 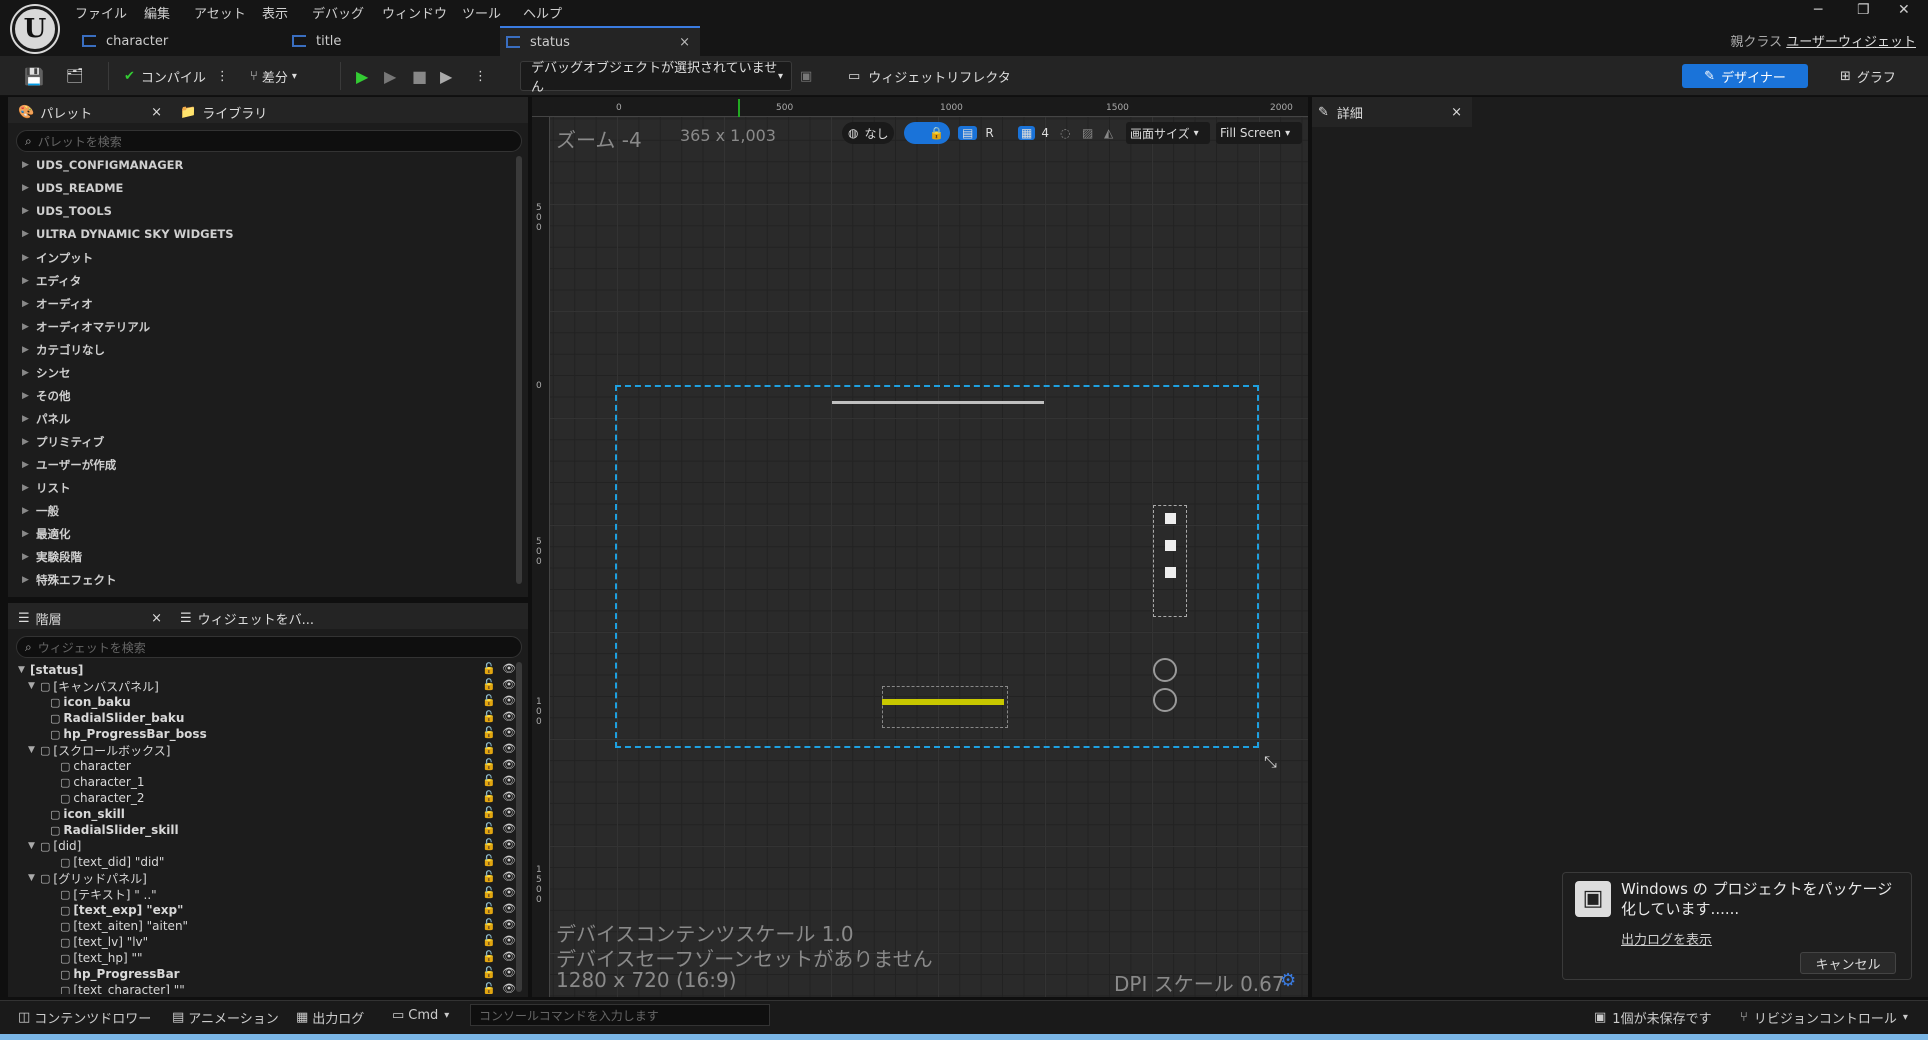 I want to click on hierarchy-row: ▢ [text_did] "did", so click(x=268, y=862).